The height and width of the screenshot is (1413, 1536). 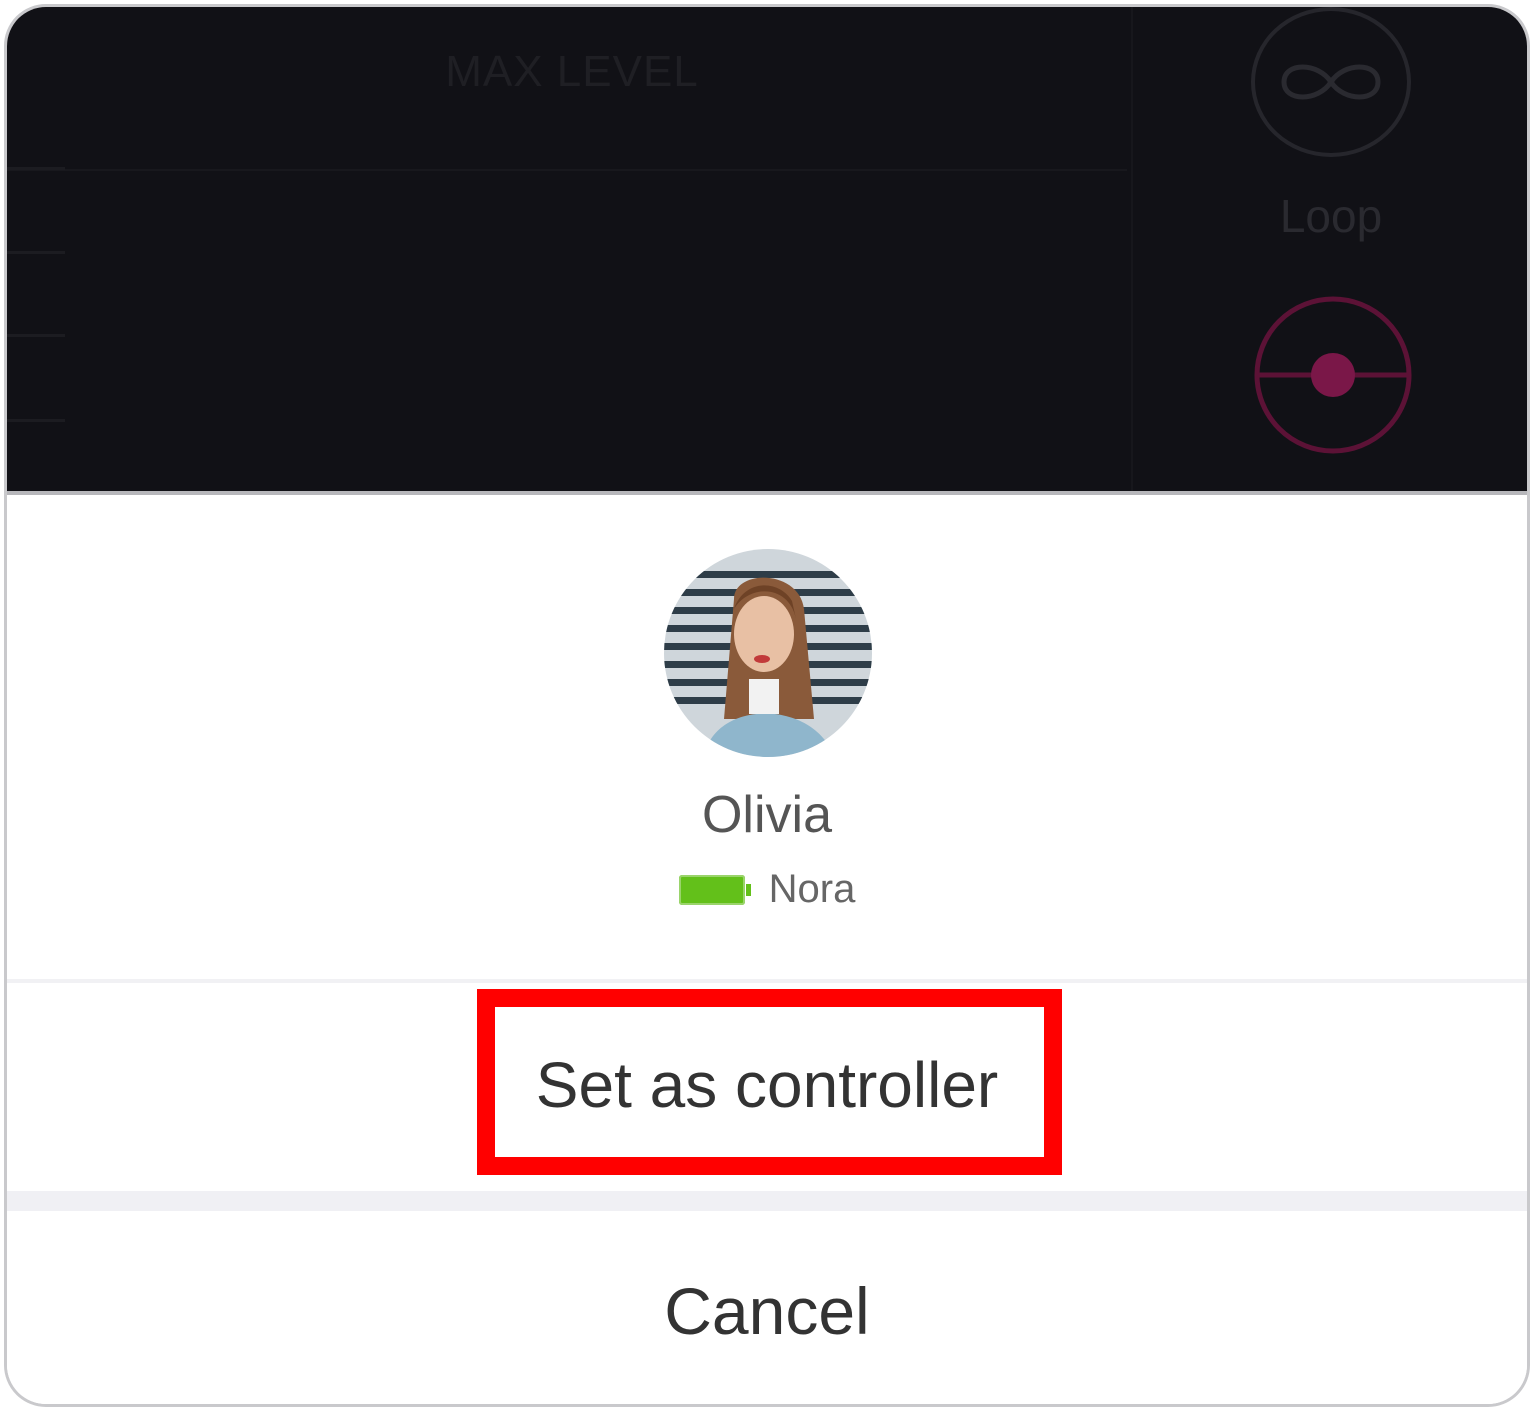 I want to click on avatar, so click(x=768, y=653).